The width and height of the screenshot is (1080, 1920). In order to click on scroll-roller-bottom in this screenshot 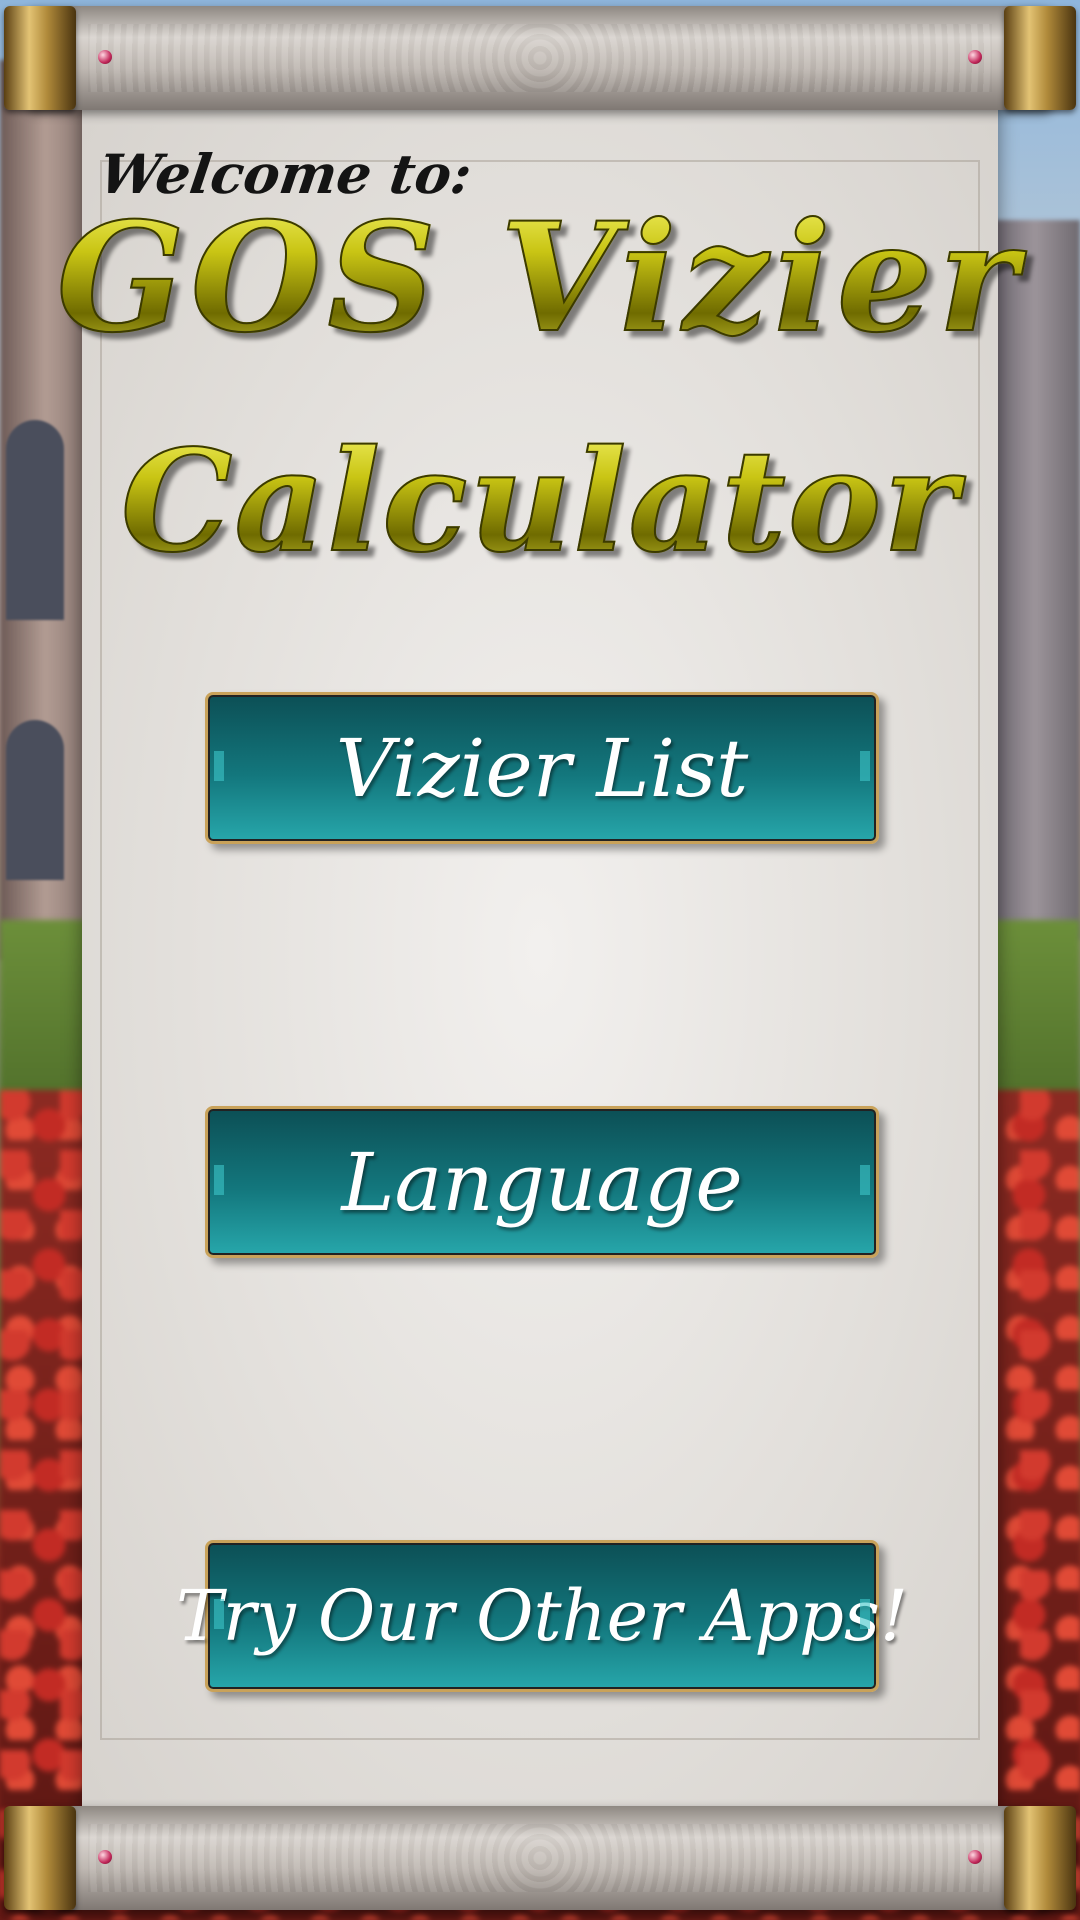, I will do `click(540, 1858)`.